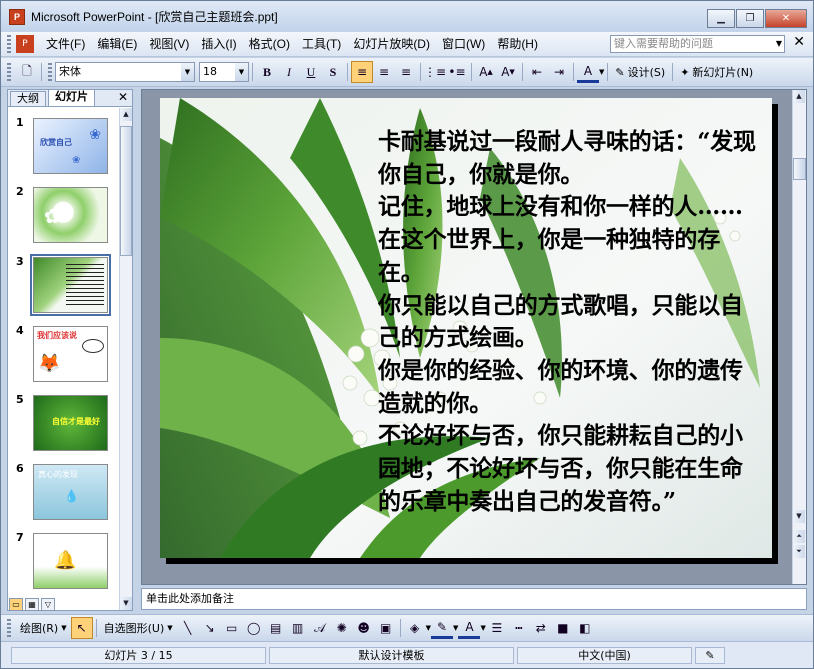 Image resolution: width=814 pixels, height=669 pixels. Describe the element at coordinates (716, 72) in the screenshot. I see `new-slide-button: ✦ 新幻灯片(N)` at that location.